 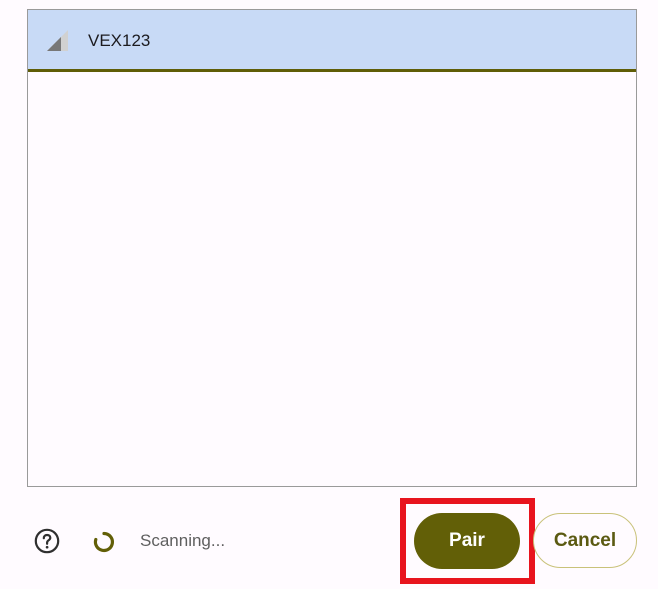 I want to click on device-list-item-vex123: VEX123, so click(x=332, y=41).